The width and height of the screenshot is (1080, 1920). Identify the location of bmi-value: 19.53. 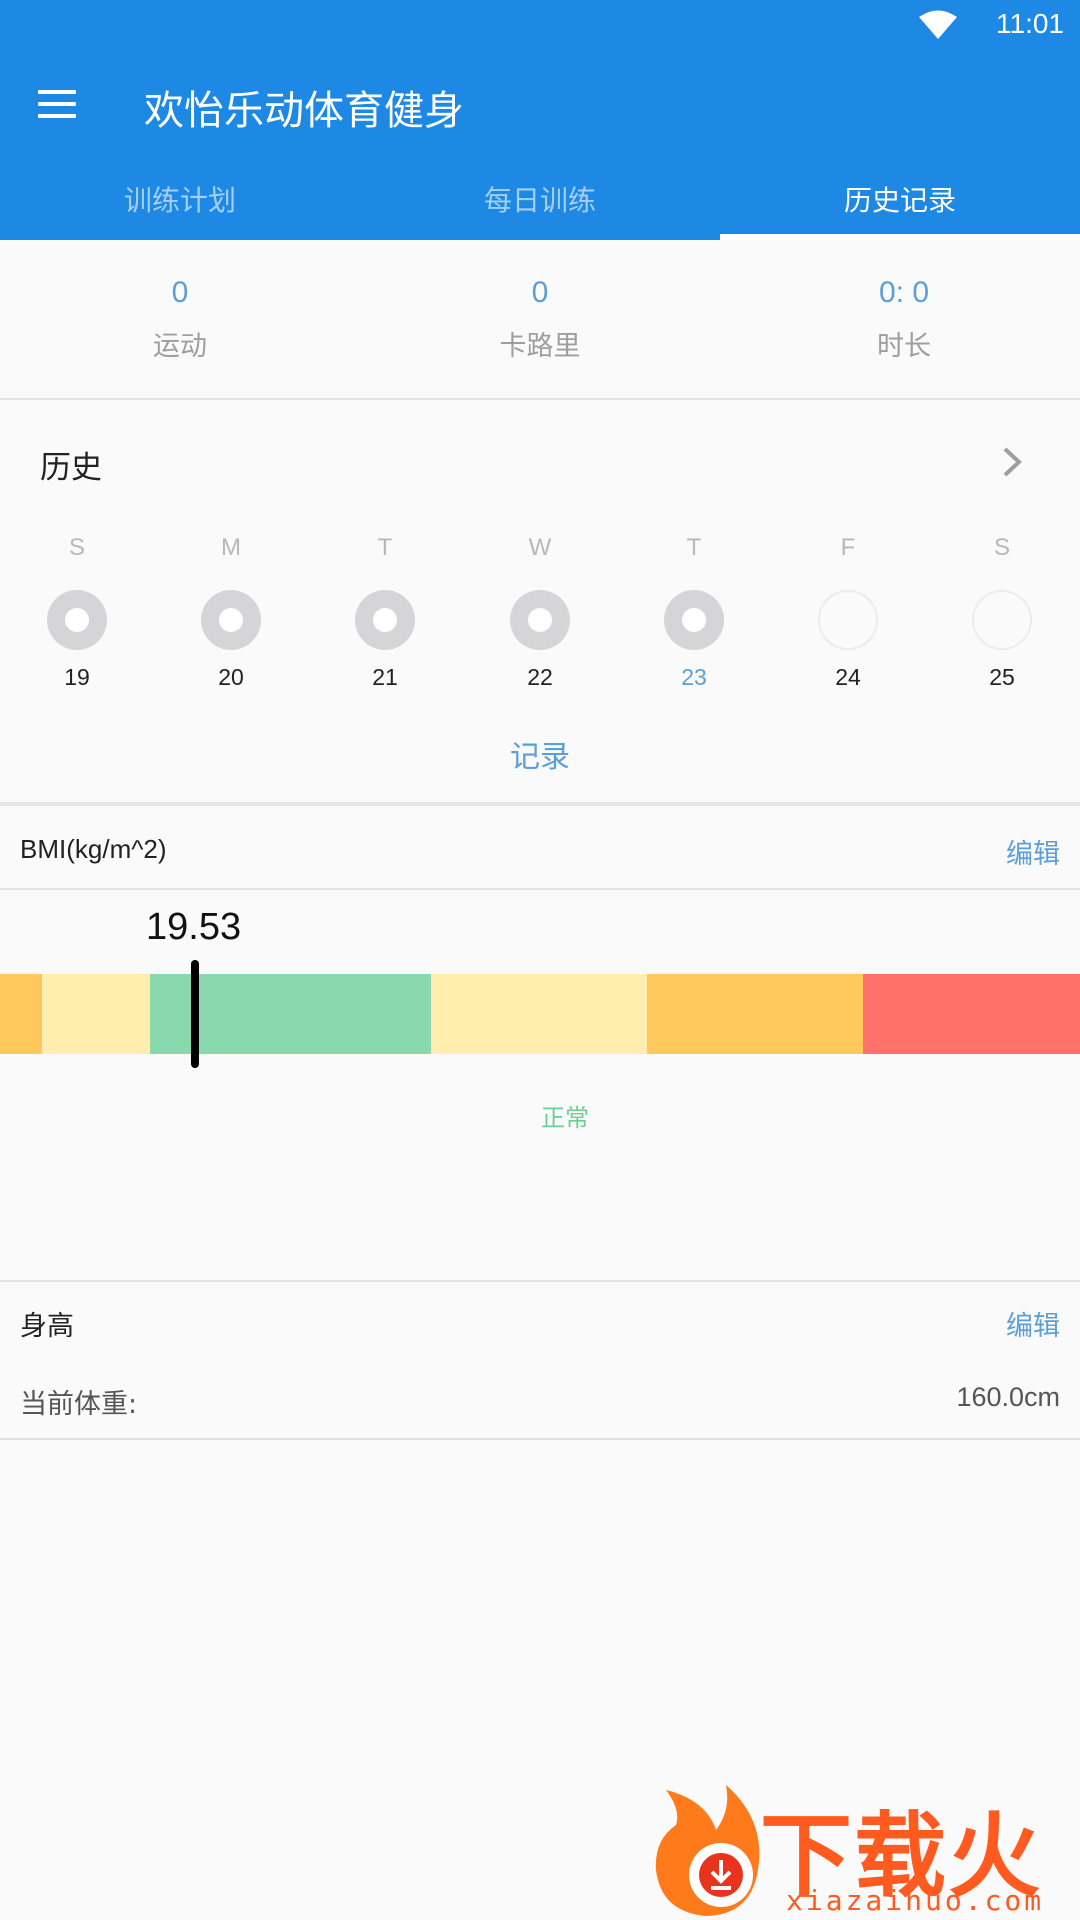
(194, 927).